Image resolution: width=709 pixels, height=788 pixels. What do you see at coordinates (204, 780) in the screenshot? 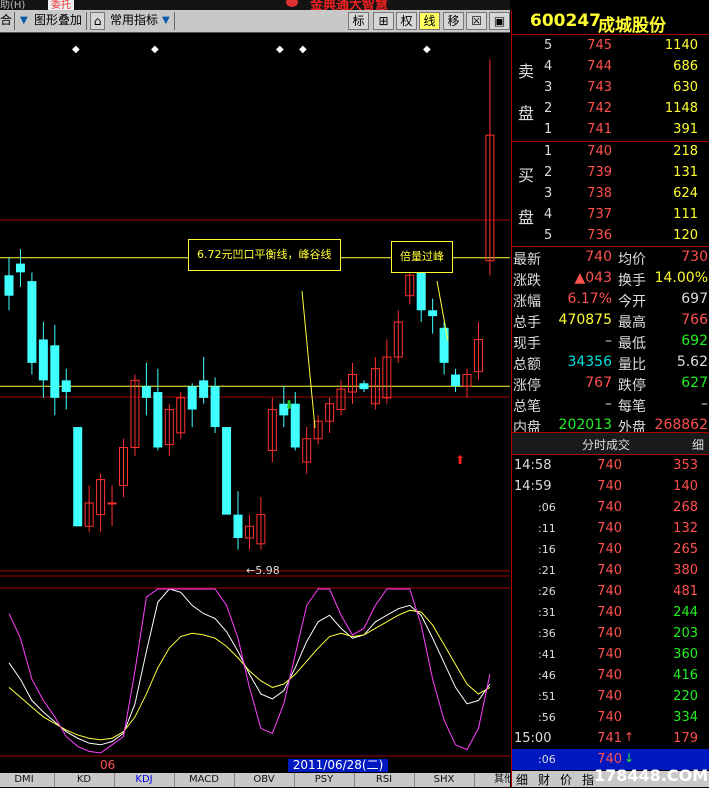
I see `indicator-tab-macd: MACD` at bounding box center [204, 780].